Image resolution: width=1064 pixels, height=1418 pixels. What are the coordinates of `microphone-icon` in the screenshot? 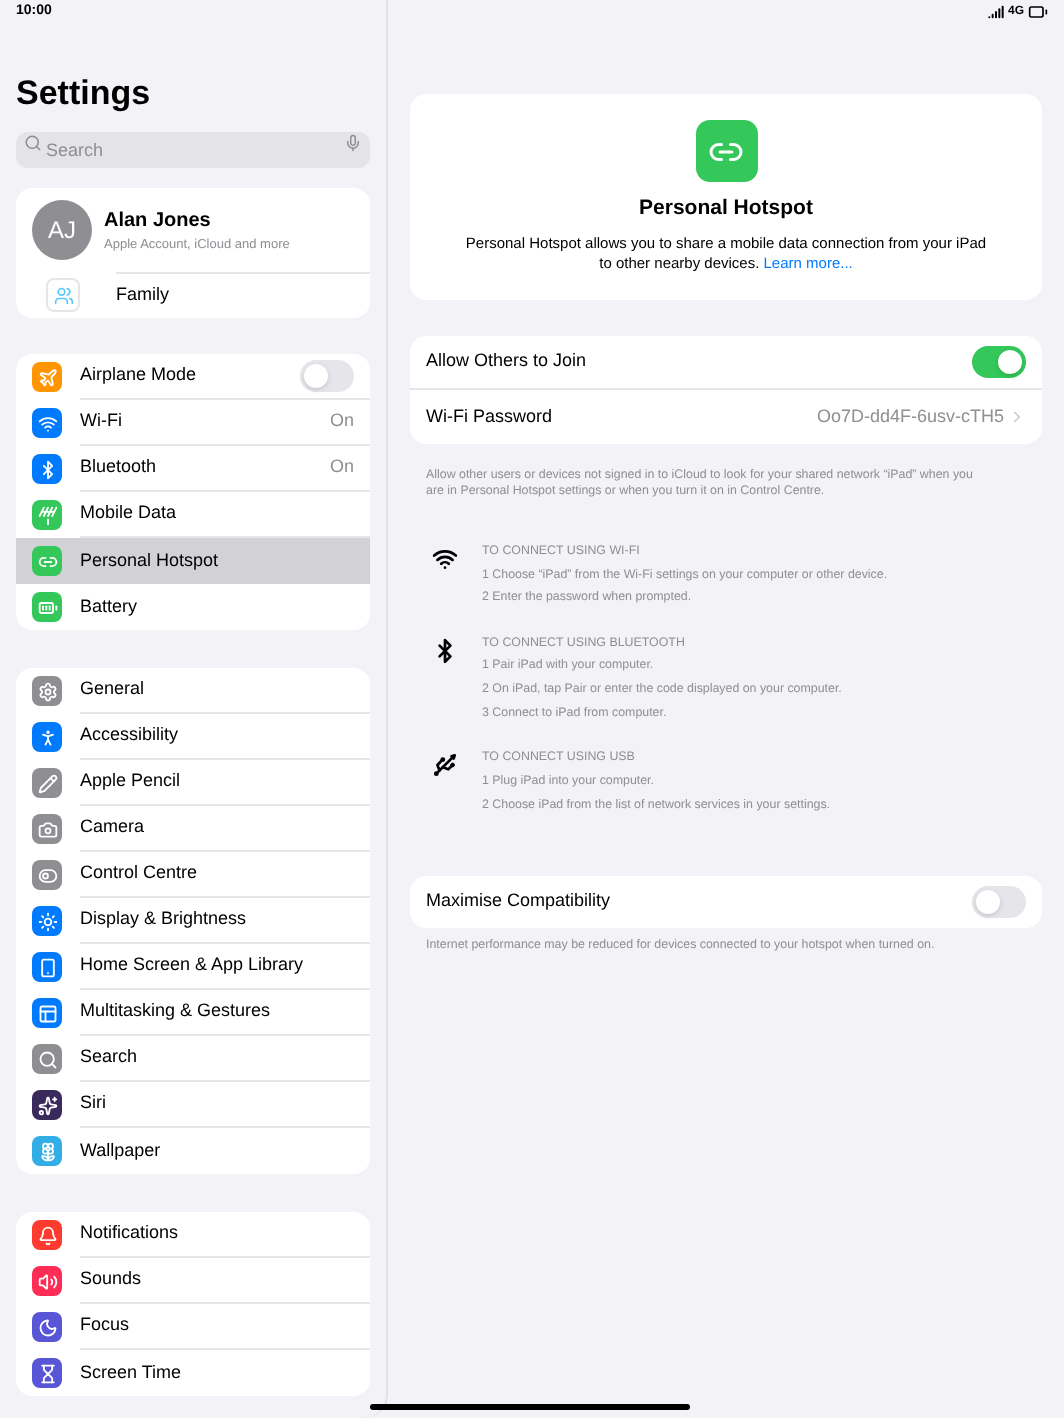 It's located at (353, 142).